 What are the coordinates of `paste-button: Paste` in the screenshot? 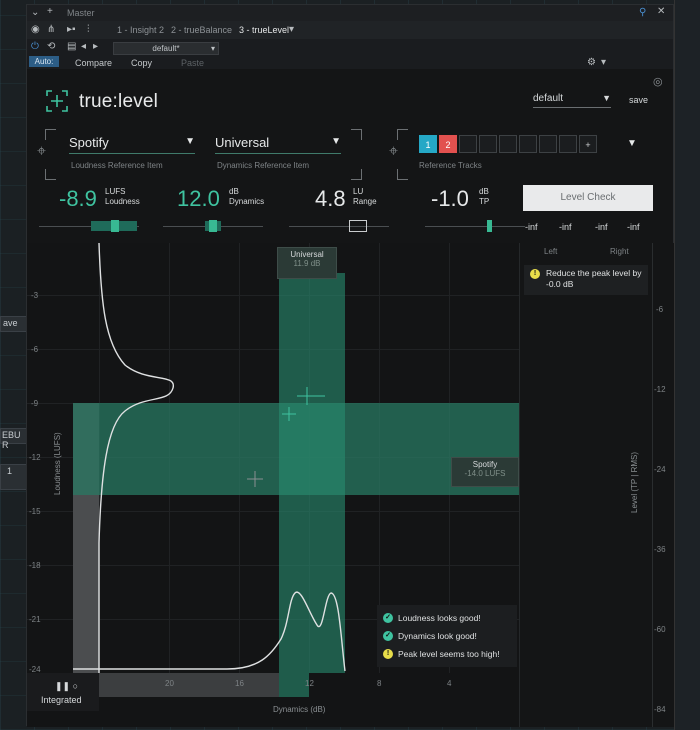 It's located at (192, 63).